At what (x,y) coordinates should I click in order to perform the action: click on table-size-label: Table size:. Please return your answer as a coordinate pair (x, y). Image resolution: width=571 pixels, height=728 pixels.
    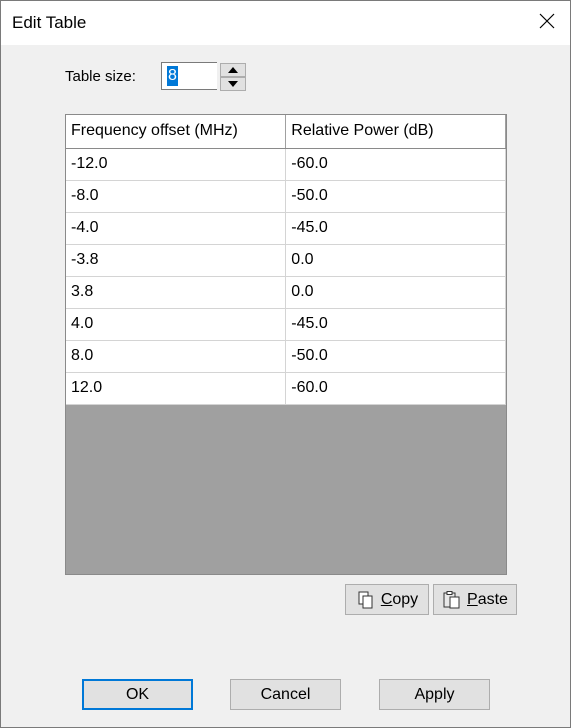
    Looking at the image, I should click on (100, 76).